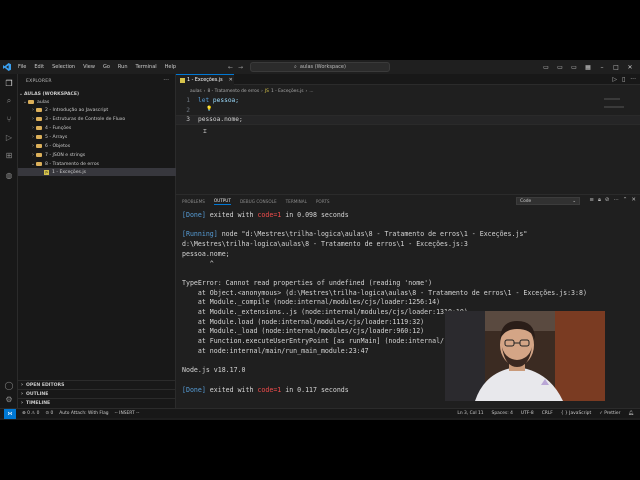 The height and width of the screenshot is (480, 640). What do you see at coordinates (9, 83) in the screenshot?
I see `explorer-files-icon: ❐` at bounding box center [9, 83].